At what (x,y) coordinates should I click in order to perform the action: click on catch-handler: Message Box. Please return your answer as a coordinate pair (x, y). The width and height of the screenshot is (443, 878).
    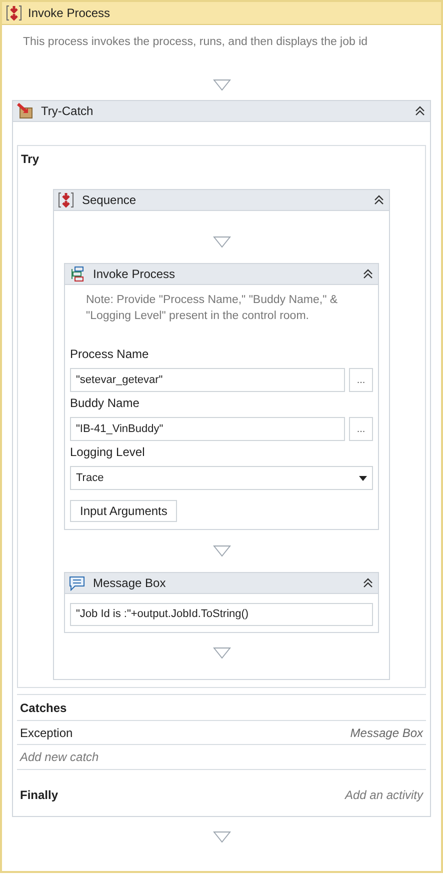
    Looking at the image, I should click on (386, 733).